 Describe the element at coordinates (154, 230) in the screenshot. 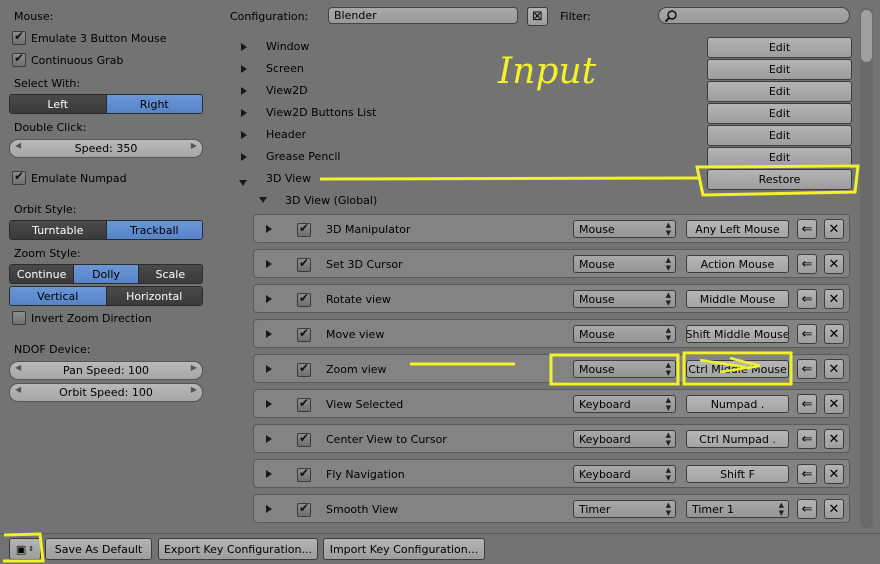

I see `orbit-trackball-option: Trackball` at that location.